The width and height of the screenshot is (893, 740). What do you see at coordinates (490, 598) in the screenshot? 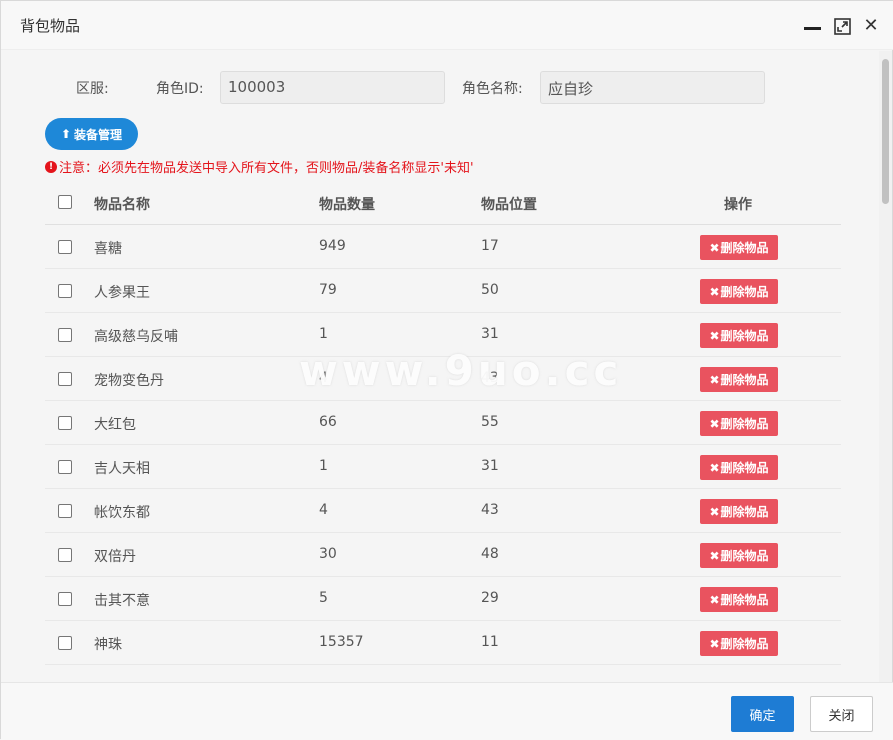
I see `item-pos: 29` at bounding box center [490, 598].